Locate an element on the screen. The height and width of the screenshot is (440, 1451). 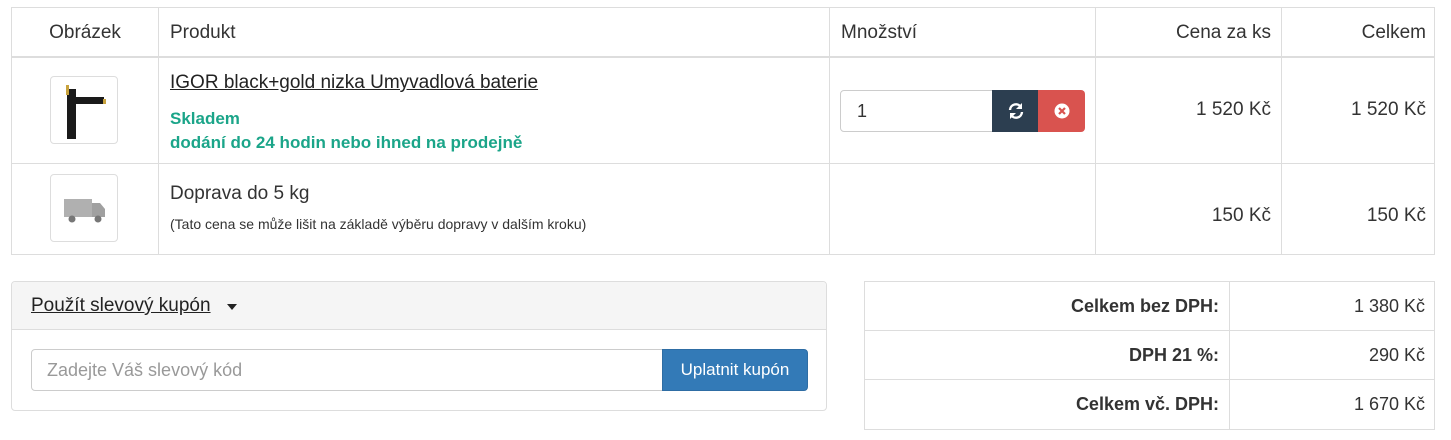
totals-row: DPH 21 %: 290 Kč is located at coordinates (1149, 355).